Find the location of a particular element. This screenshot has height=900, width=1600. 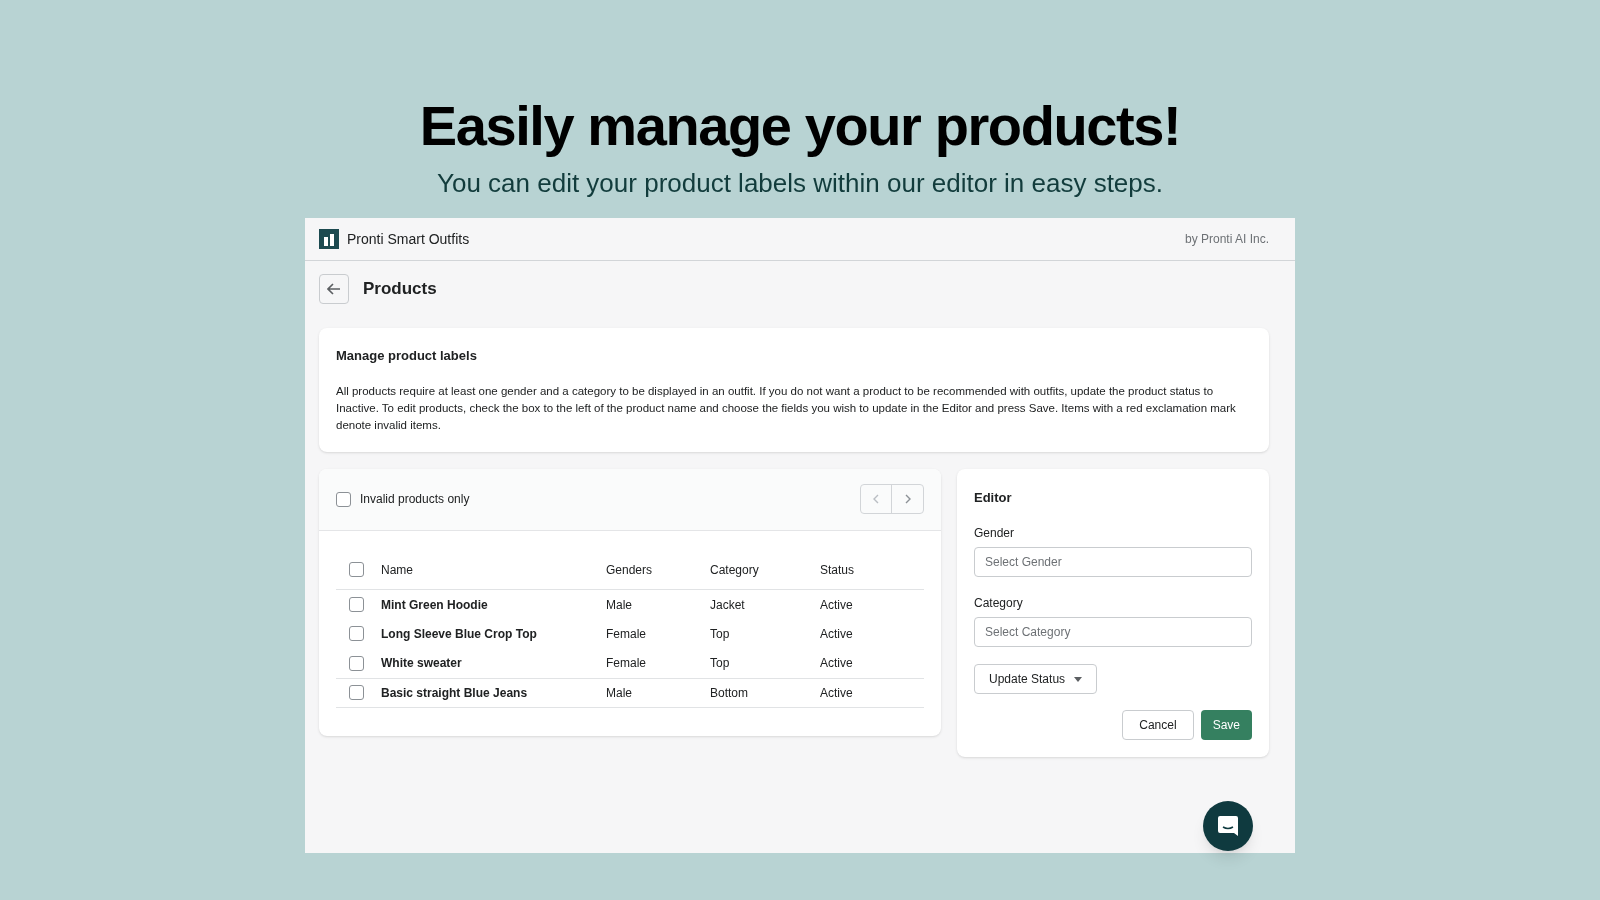

column-header: Status is located at coordinates (837, 569).